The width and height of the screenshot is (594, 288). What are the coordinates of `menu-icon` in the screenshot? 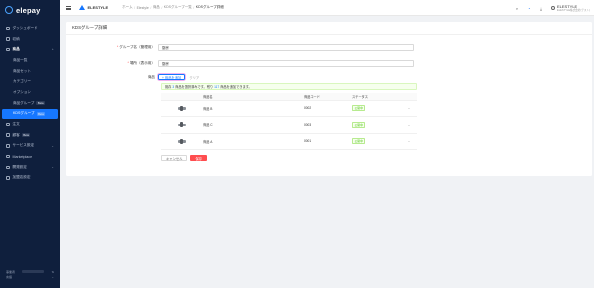 It's located at (68, 7).